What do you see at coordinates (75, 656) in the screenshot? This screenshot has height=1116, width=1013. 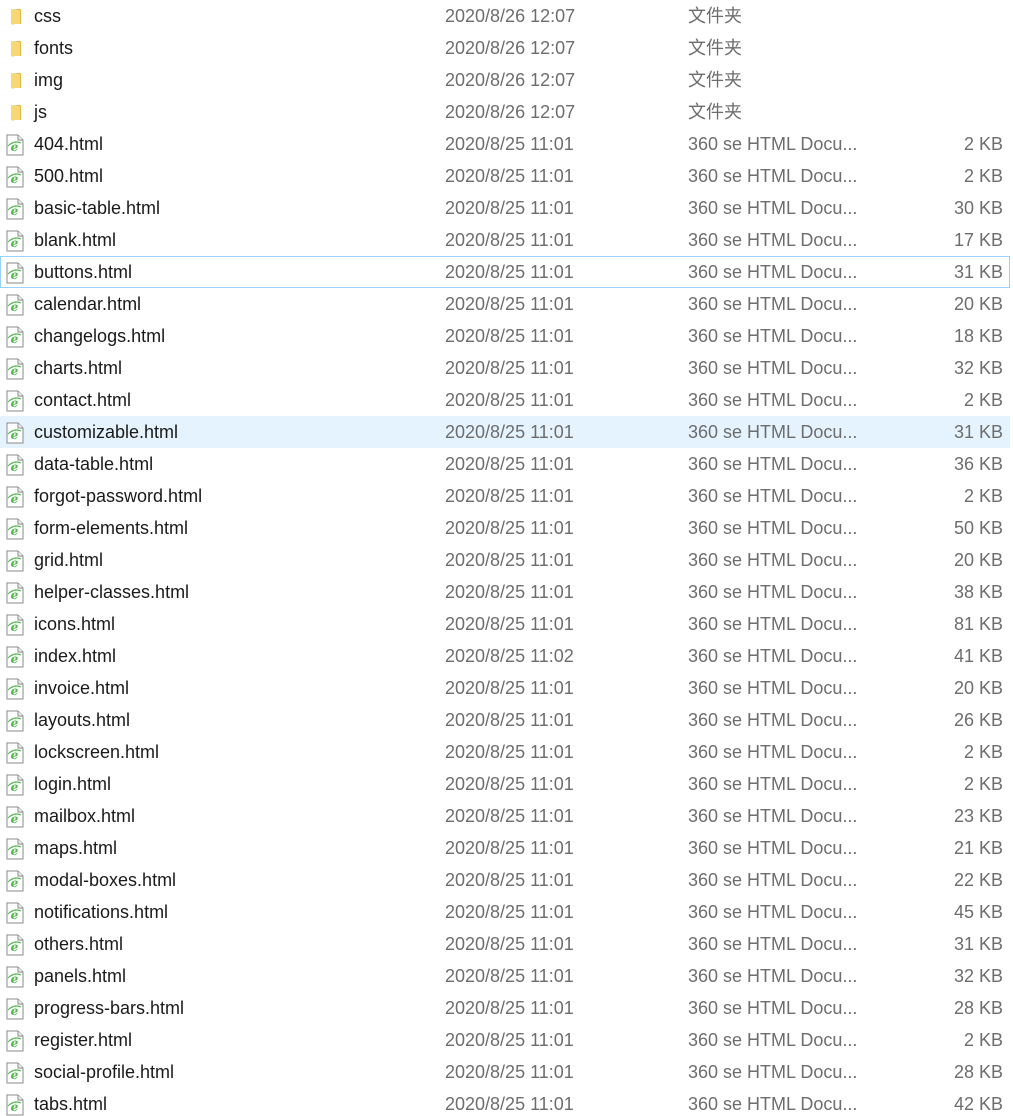 I see `file-name: index.html` at bounding box center [75, 656].